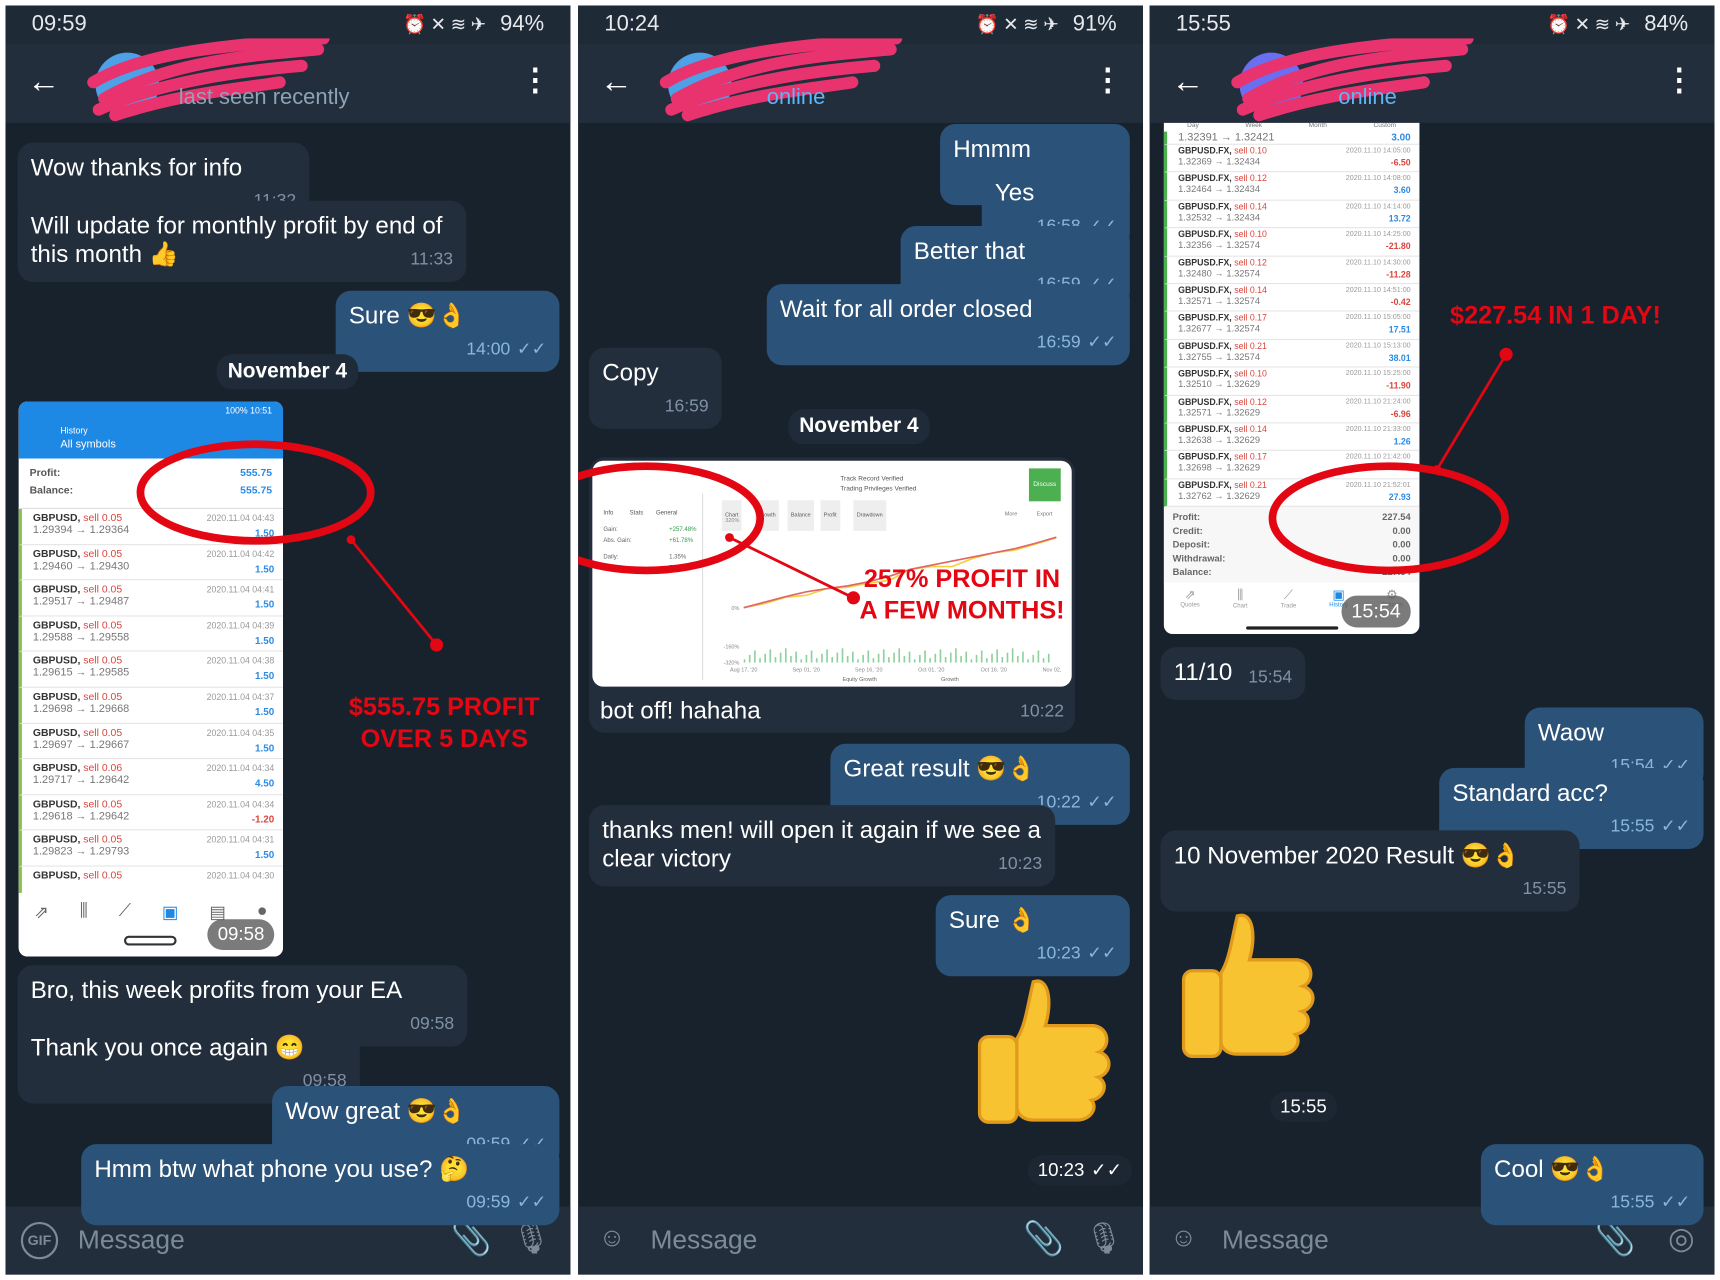 The height and width of the screenshot is (1280, 1720). Describe the element at coordinates (1378, 429) in the screenshot. I see `trade-date: 2020.11.10 21:33:00` at that location.